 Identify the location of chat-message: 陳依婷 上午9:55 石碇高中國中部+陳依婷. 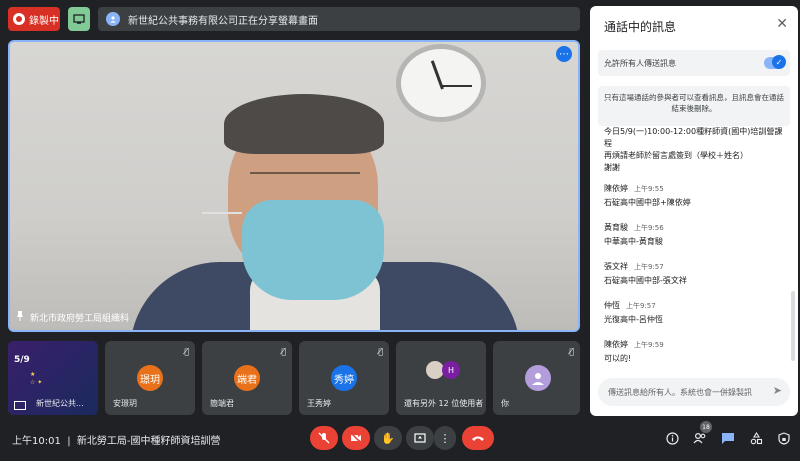
(697, 195).